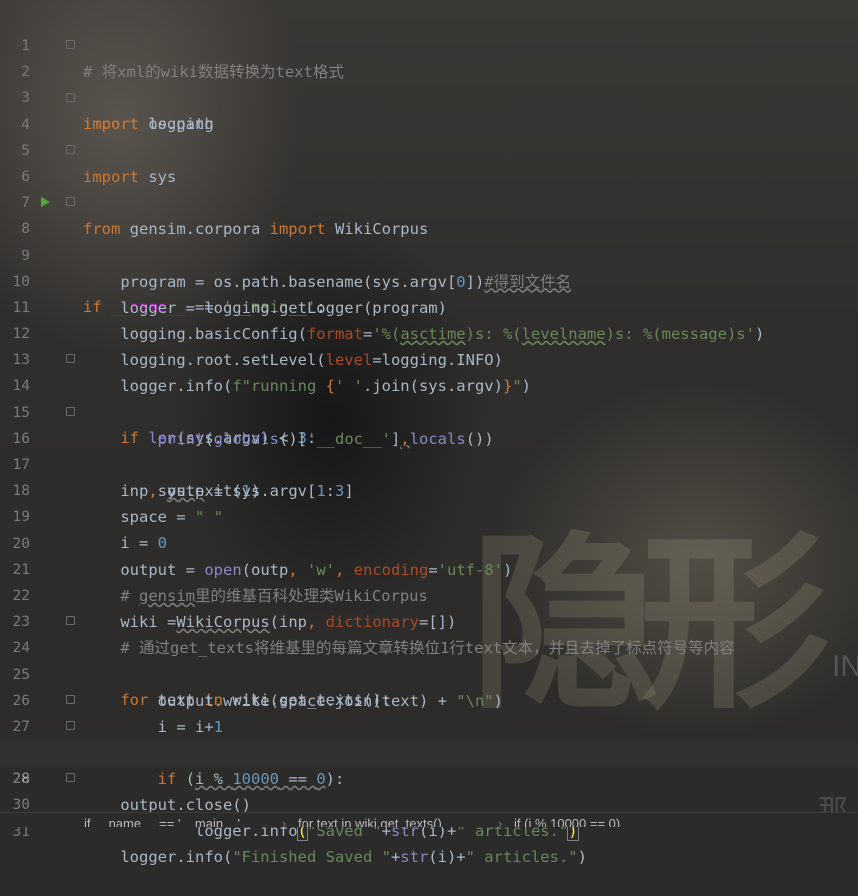  I want to click on code-line: 21 # gensim里的维基百科处理类WikiCorpus, so click(429, 568).